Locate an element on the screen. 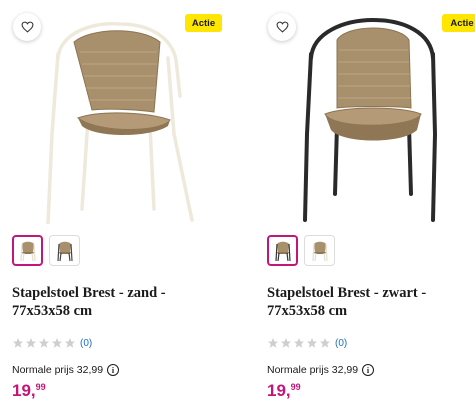 The width and height of the screenshot is (475, 405). product-title-line1: Stapelstoel Brest - zwart - is located at coordinates (371, 293).